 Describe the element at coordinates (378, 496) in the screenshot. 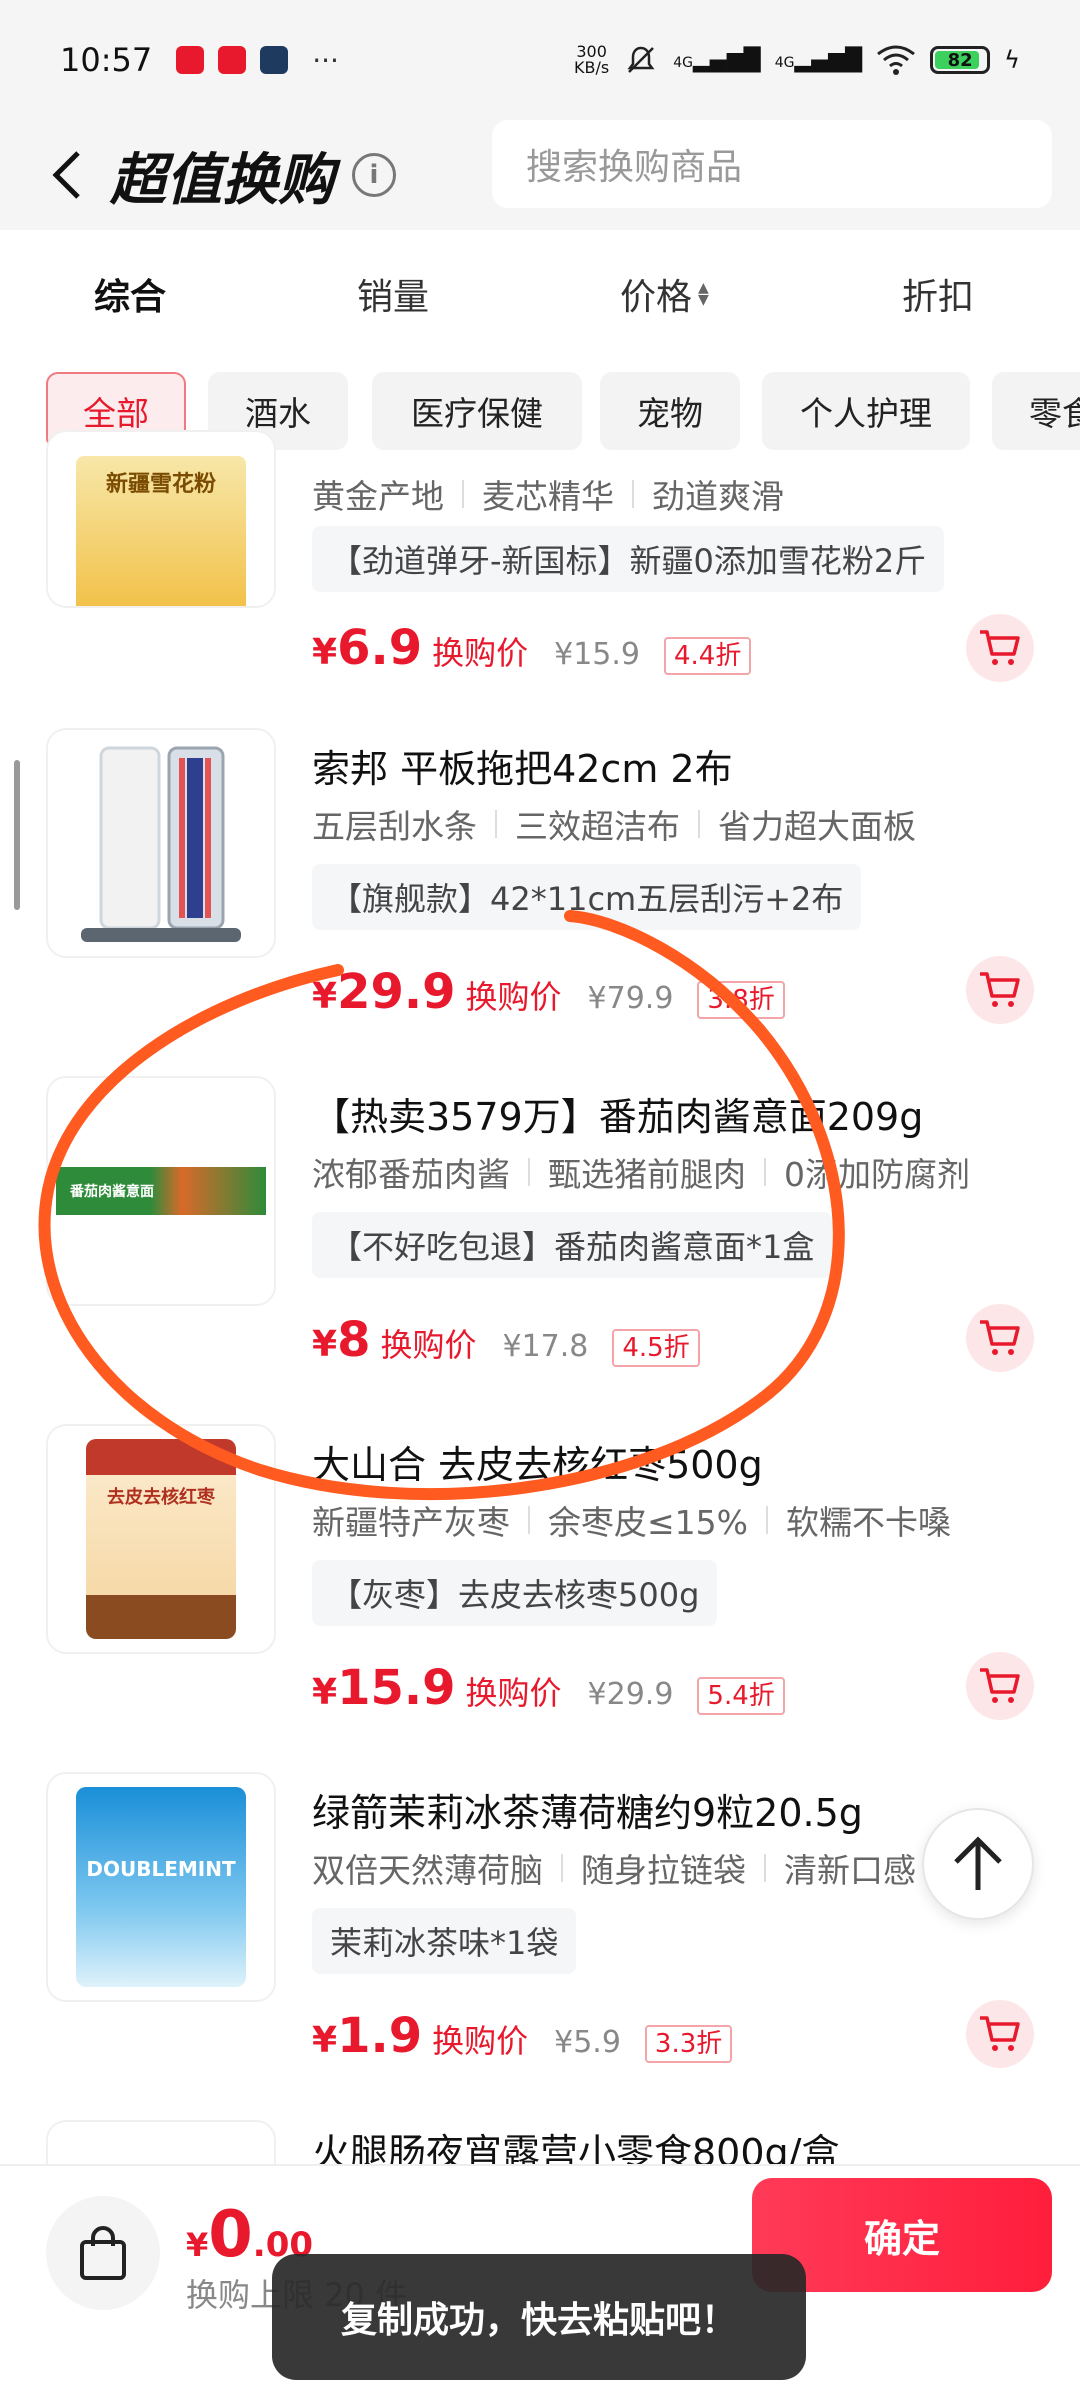

I see `product-tag: 黄金产地` at that location.